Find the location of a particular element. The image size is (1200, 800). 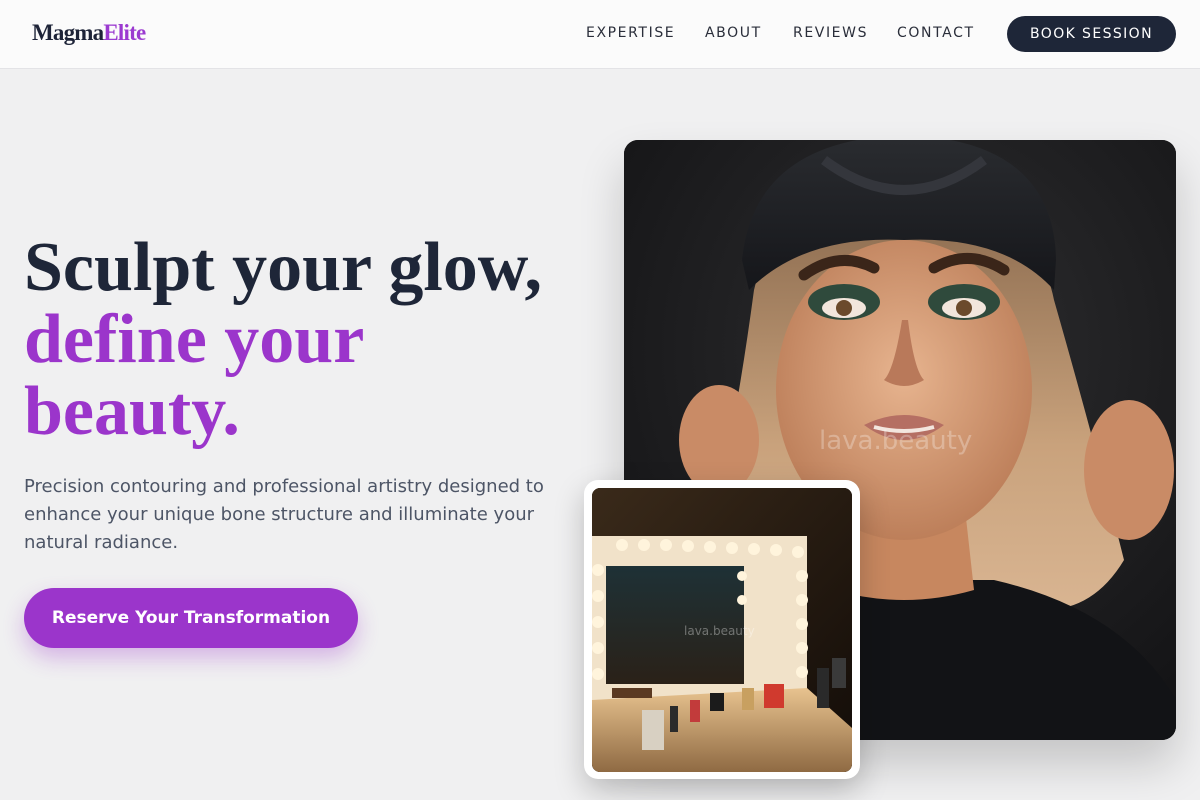

hero-headline: Sculpt your glow, define your beauty. is located at coordinates (314, 340).